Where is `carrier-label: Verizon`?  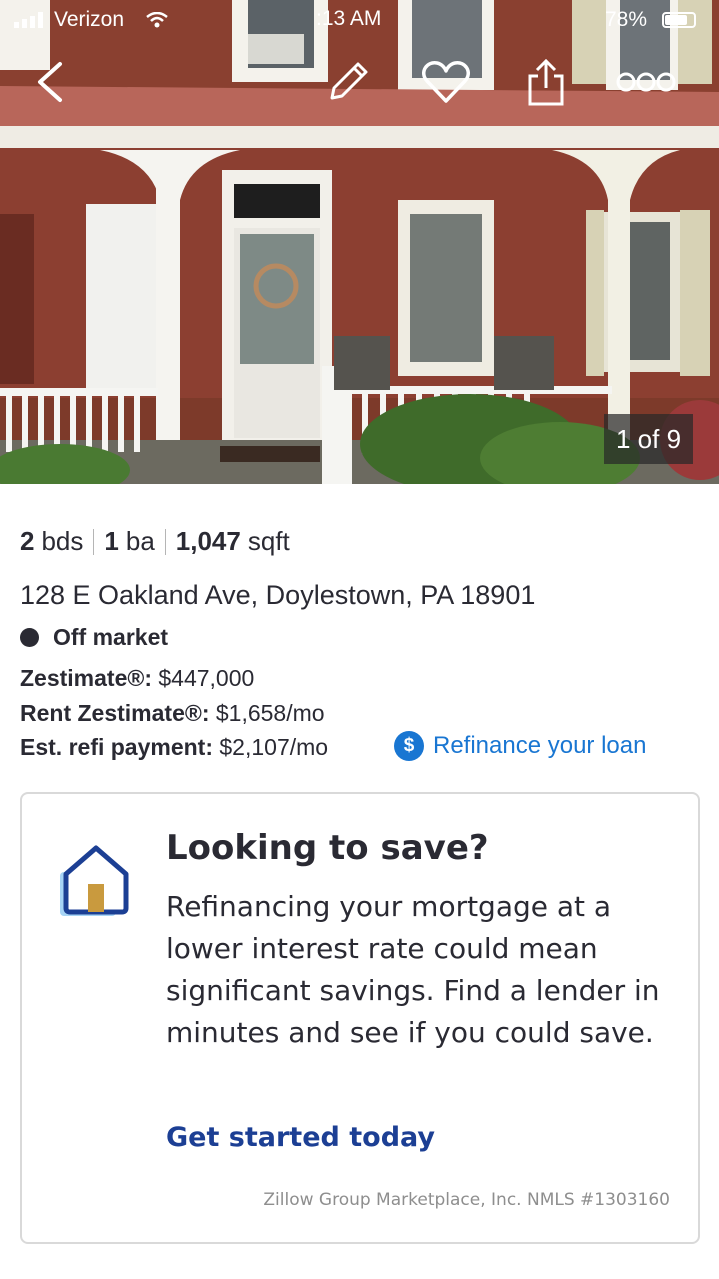 carrier-label: Verizon is located at coordinates (89, 19).